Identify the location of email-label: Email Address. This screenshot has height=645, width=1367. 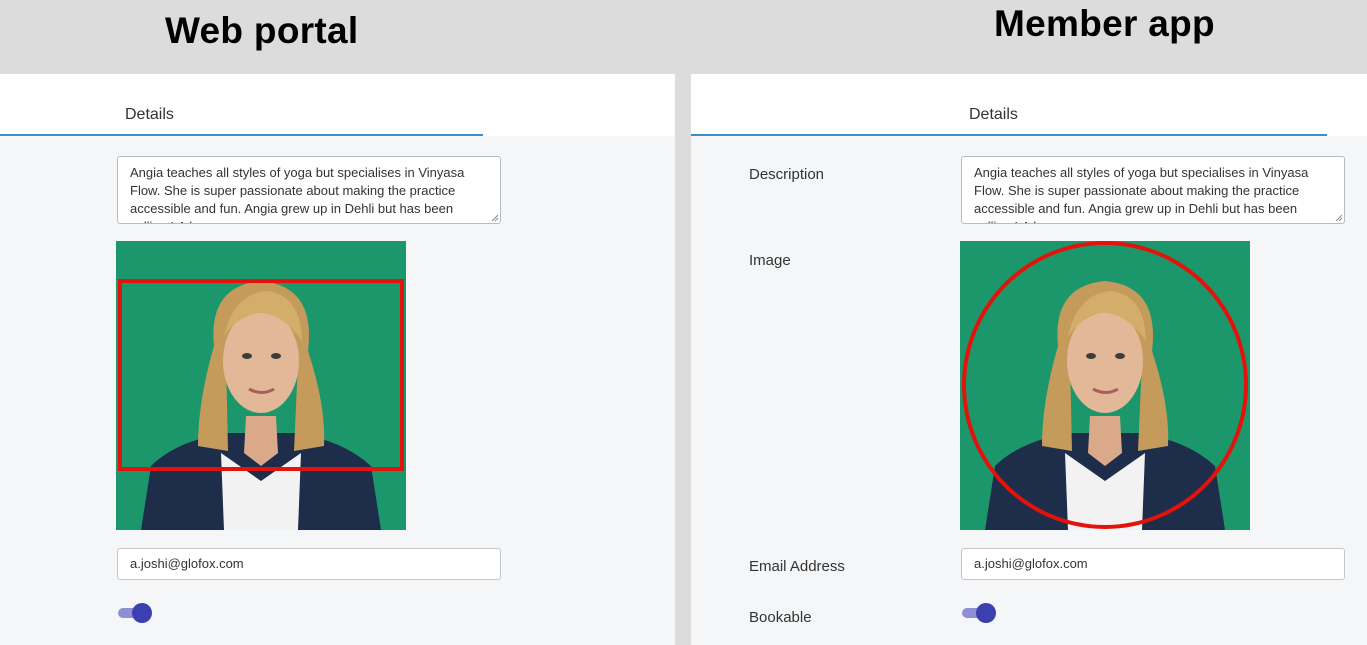
(797, 566).